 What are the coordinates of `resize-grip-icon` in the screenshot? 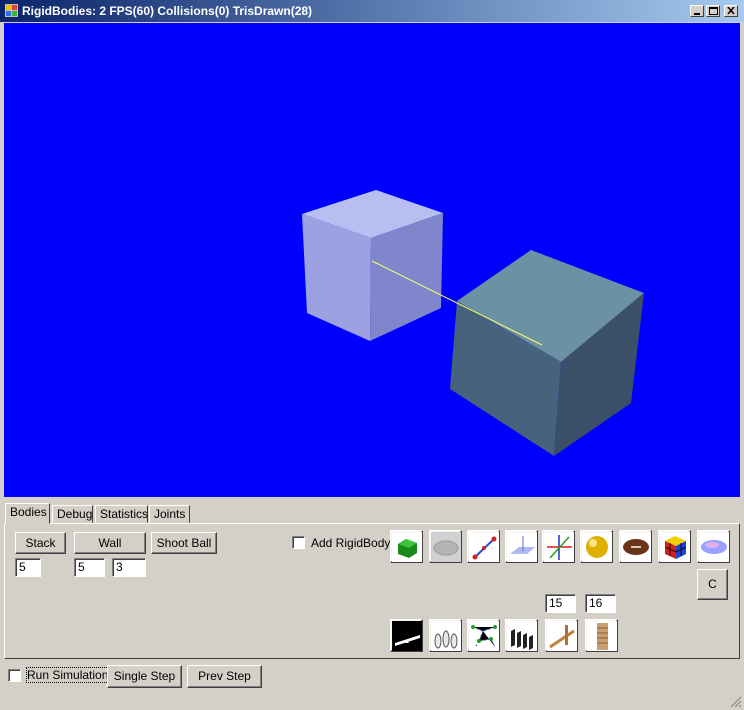 It's located at (736, 702).